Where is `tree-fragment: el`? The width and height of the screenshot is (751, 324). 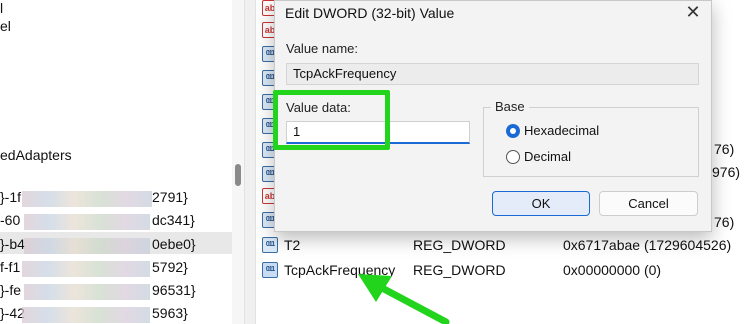 tree-fragment: el is located at coordinates (5, 26).